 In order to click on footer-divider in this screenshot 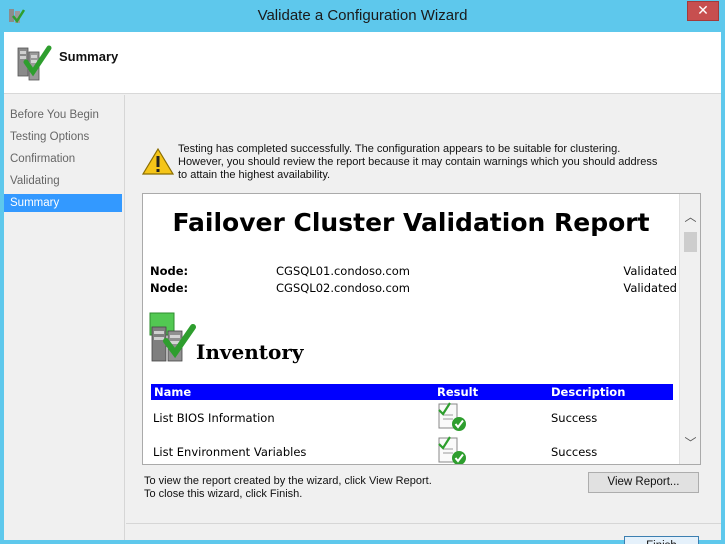, I will do `click(423, 523)`.